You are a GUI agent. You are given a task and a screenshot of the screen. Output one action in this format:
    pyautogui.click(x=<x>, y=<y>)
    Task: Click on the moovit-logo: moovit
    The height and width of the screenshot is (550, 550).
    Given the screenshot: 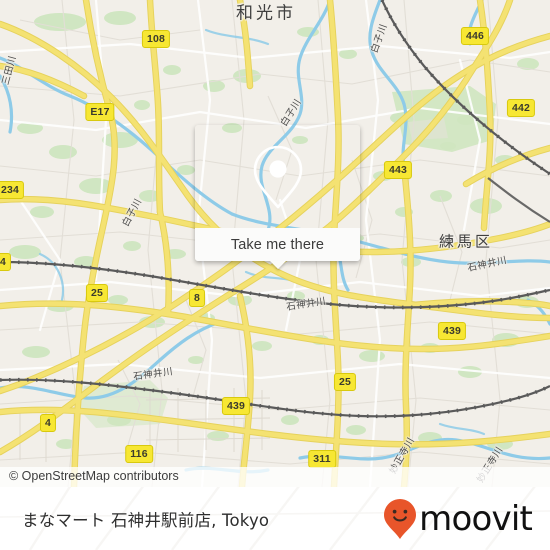 What is the action you would take?
    pyautogui.click(x=458, y=519)
    